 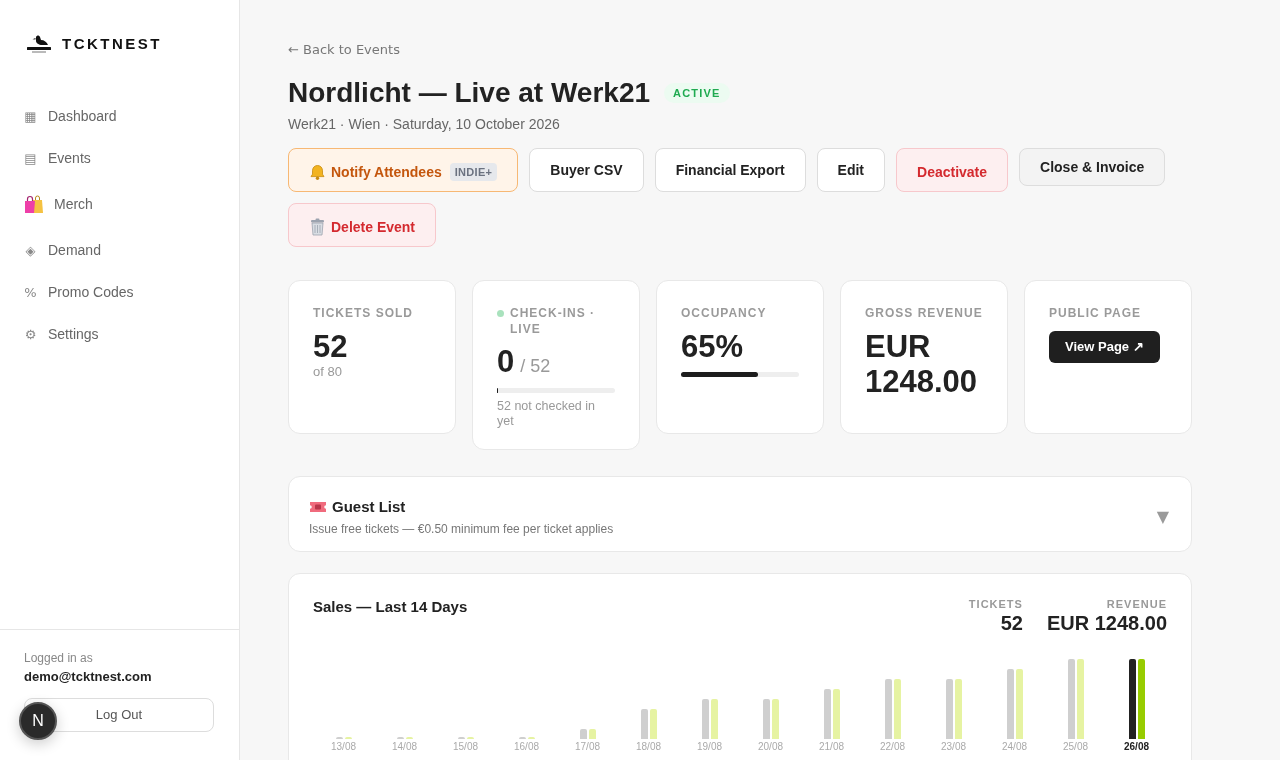 What do you see at coordinates (465, 746) in the screenshot?
I see `date-label: 15/08` at bounding box center [465, 746].